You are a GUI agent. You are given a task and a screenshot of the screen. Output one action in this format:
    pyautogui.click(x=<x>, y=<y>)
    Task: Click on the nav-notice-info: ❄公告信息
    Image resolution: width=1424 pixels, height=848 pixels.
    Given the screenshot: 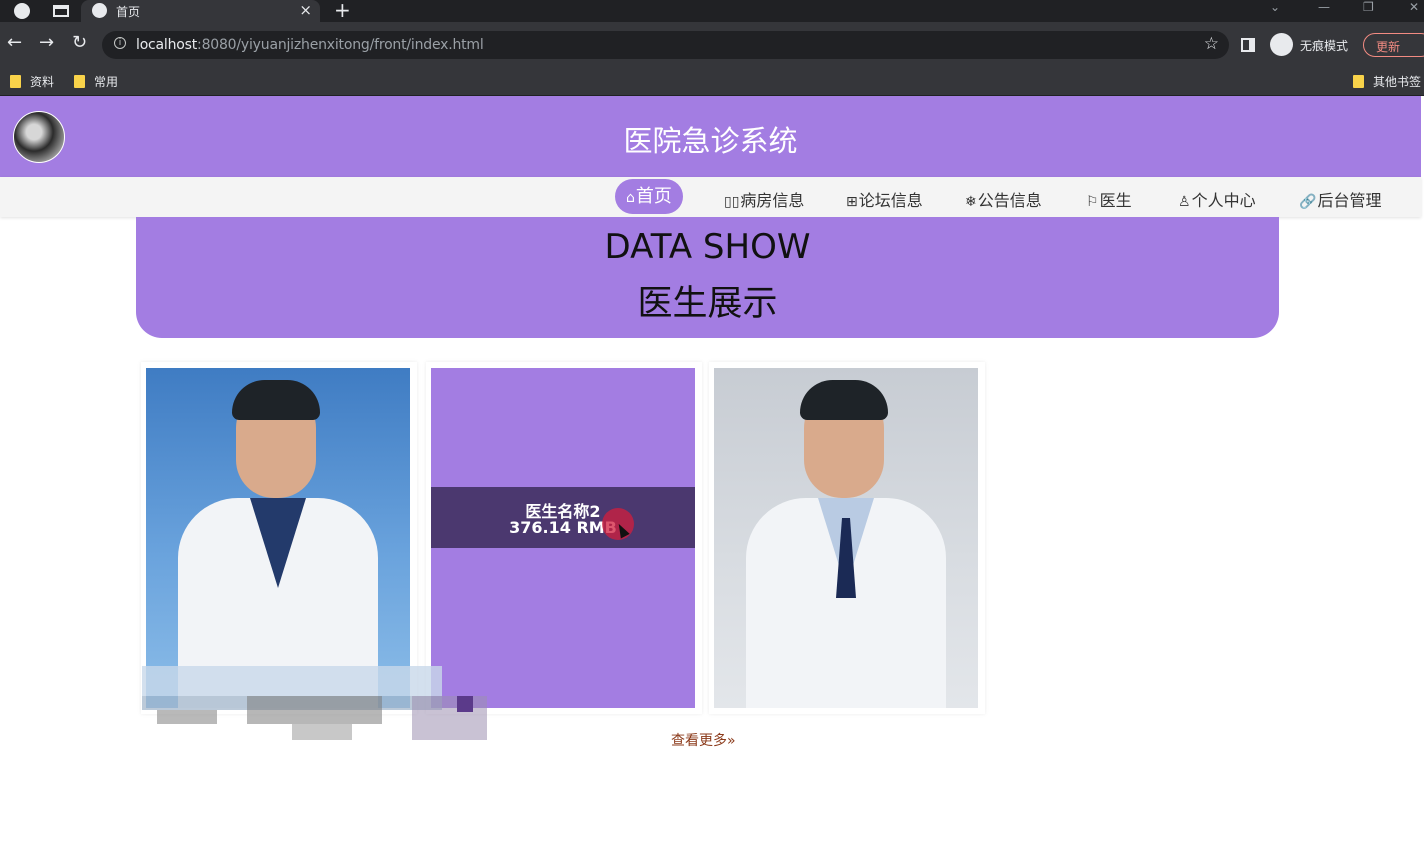 What is the action you would take?
    pyautogui.click(x=1003, y=199)
    